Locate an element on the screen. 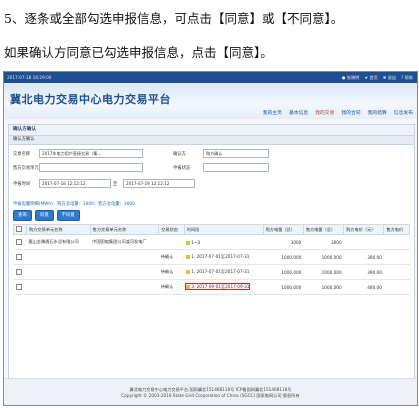  quantity-summary: 申报电量明细(MWh)：购方总电量：3000；售方总电量：3000 is located at coordinates (74, 204).